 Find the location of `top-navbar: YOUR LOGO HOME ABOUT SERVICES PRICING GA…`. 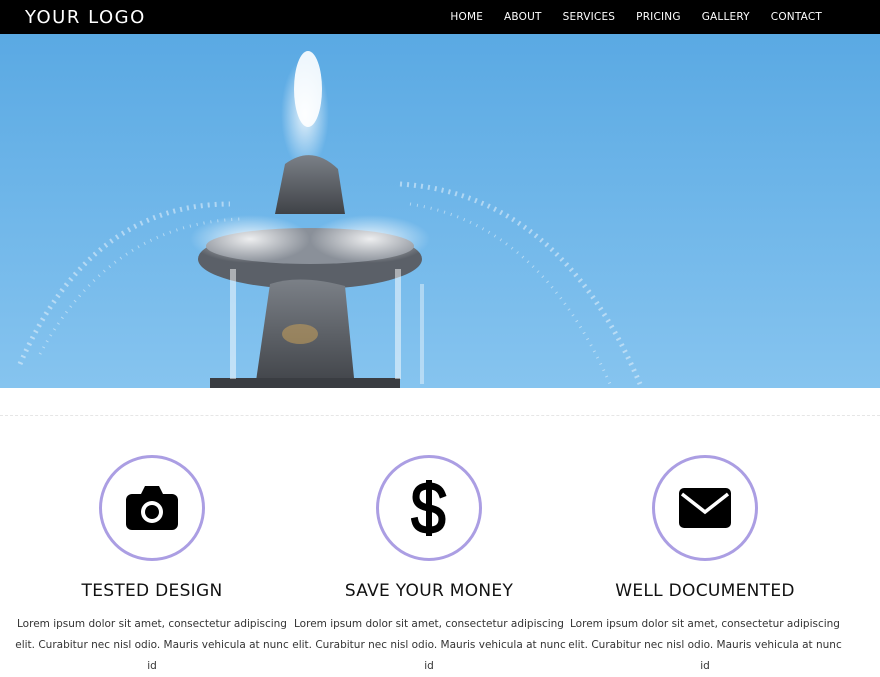

top-navbar: YOUR LOGO HOME ABOUT SERVICES PRICING GA… is located at coordinates (440, 17).